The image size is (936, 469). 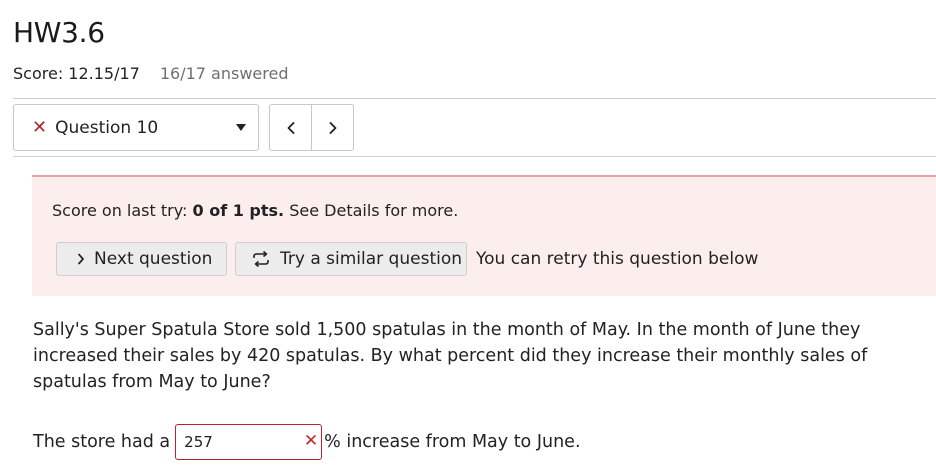 I want to click on chevron-left-icon, so click(x=290, y=127).